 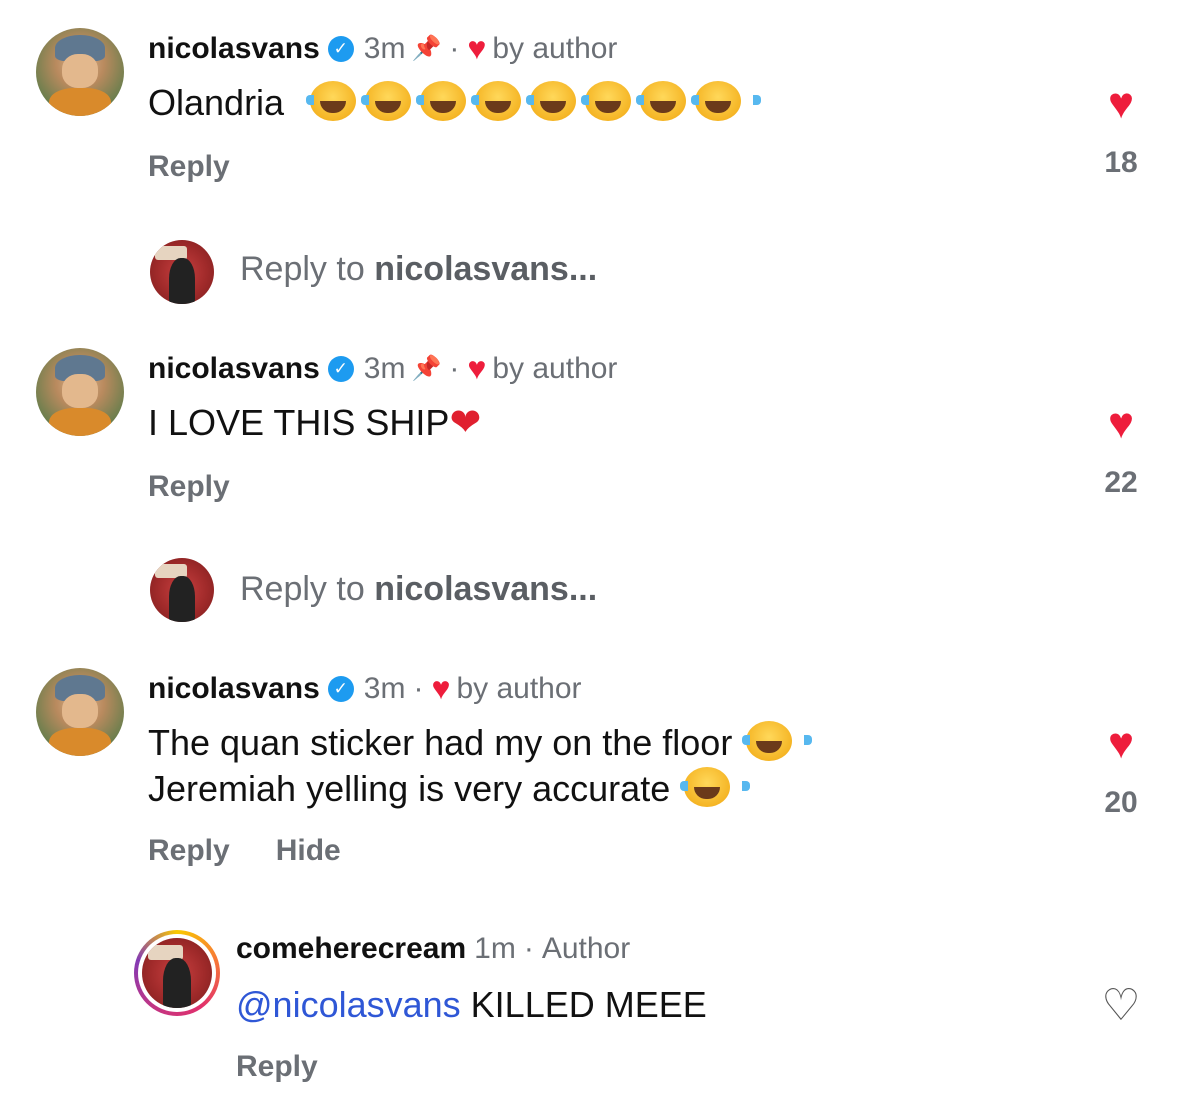 I want to click on timestamp: 1m, so click(x=495, y=948).